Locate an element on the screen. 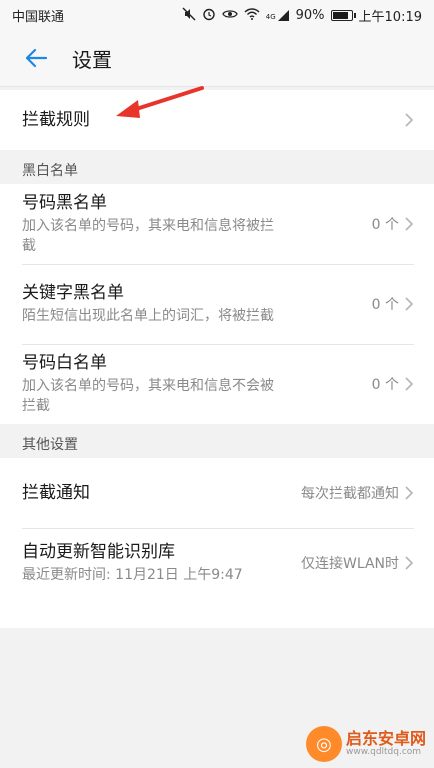 The image size is (434, 768). list-row-keyword-blacklist: 关键字黑名单 陌生短信出现此名单上的词汇，将被拦截 0 个 is located at coordinates (217, 304).